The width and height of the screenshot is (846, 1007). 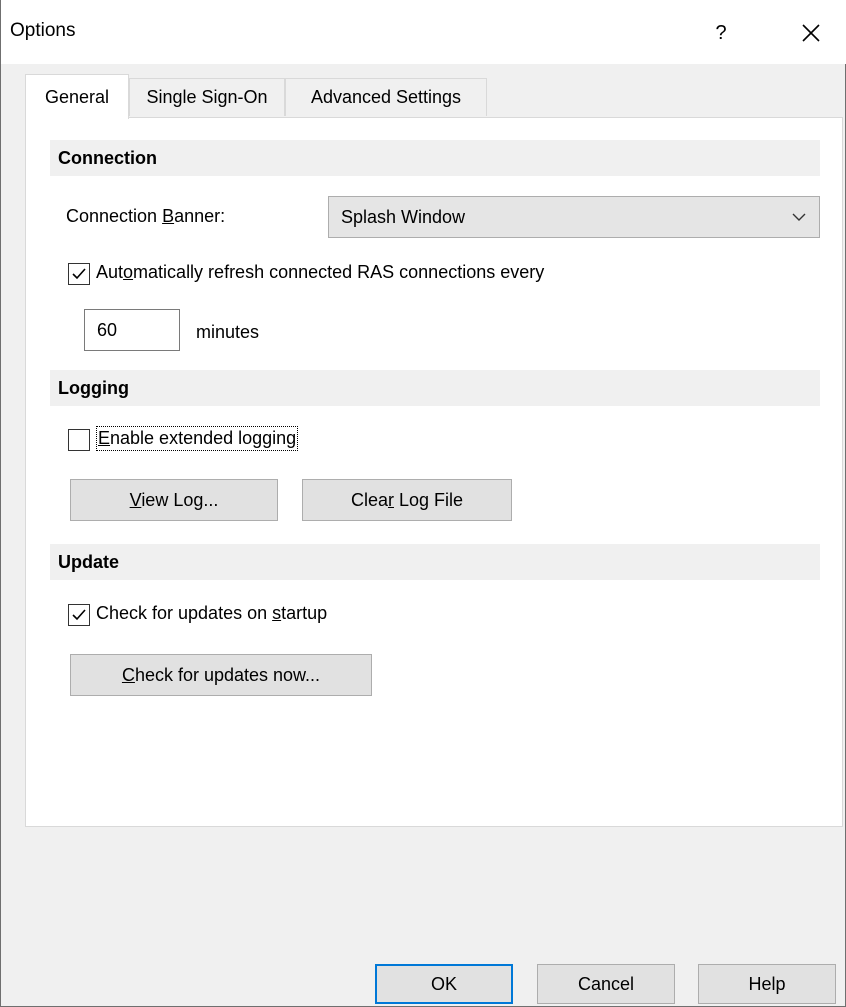 I want to click on close-icon, so click(x=811, y=33).